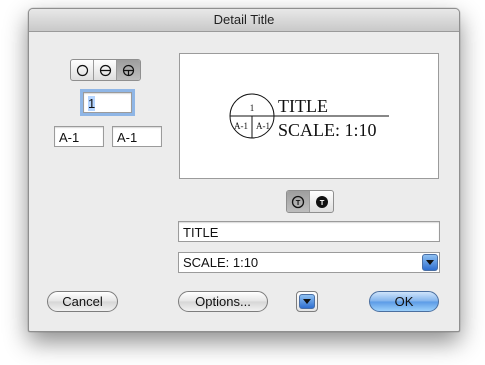  I want to click on title-position-option-filled: T, so click(321, 201).